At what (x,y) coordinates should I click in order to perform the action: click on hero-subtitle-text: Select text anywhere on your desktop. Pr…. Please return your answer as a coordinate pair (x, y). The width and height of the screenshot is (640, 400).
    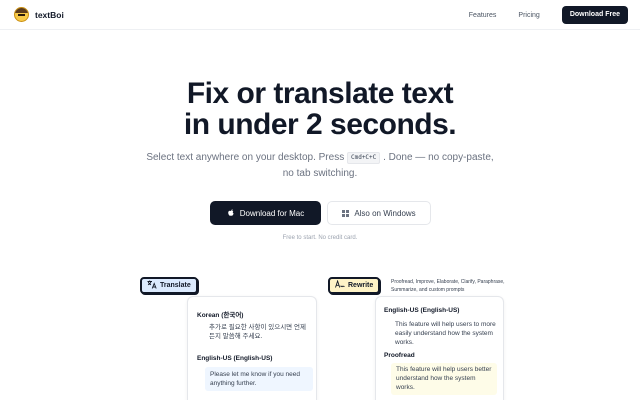
    Looking at the image, I should click on (245, 157).